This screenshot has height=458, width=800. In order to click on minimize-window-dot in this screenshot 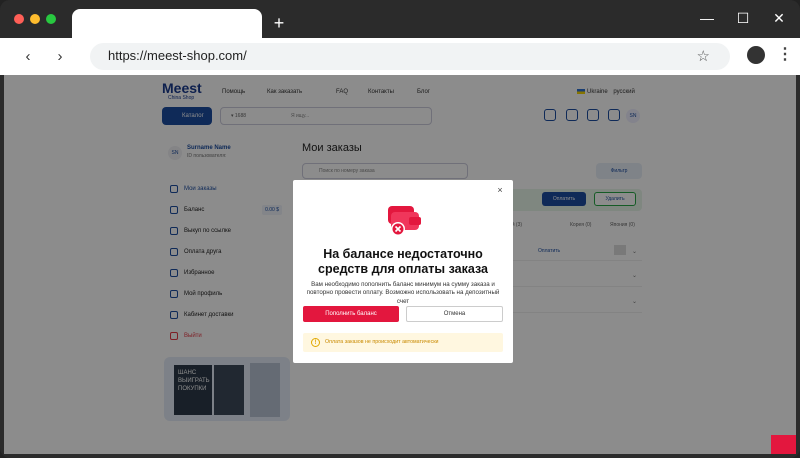, I will do `click(35, 19)`.